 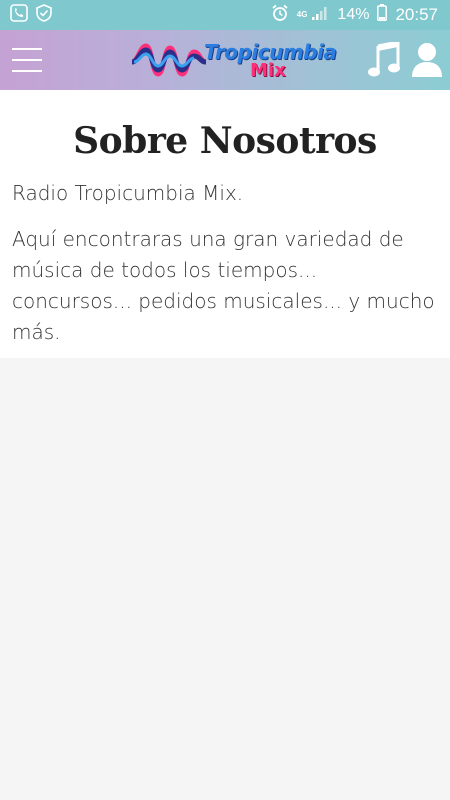 What do you see at coordinates (302, 14) in the screenshot?
I see `network-type: 4G` at bounding box center [302, 14].